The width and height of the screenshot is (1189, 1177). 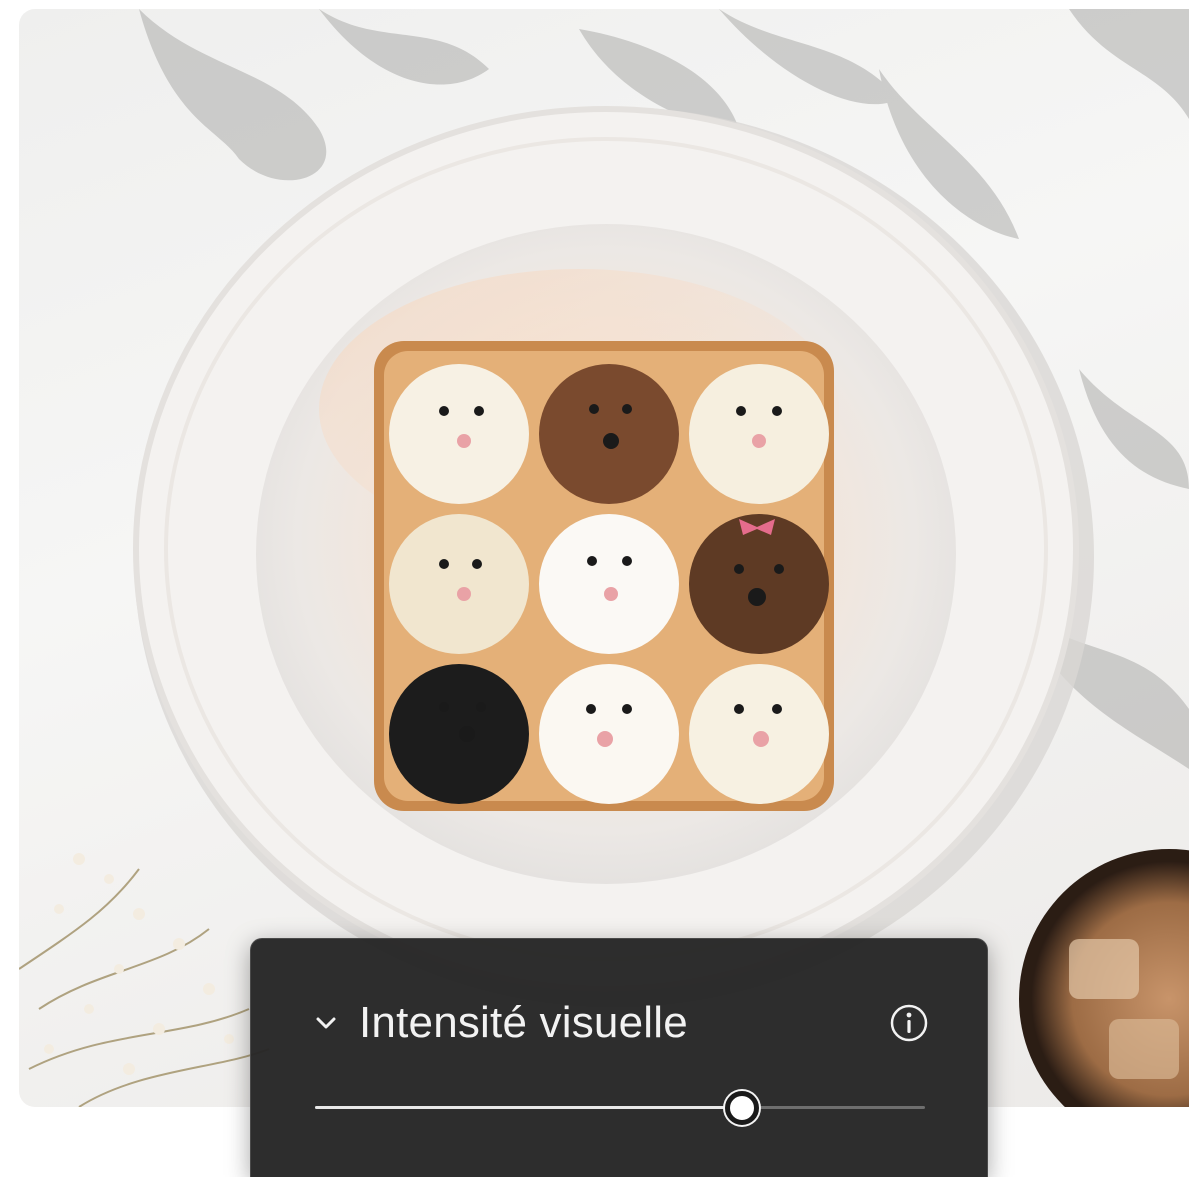 I want to click on info-icon, so click(x=909, y=1023).